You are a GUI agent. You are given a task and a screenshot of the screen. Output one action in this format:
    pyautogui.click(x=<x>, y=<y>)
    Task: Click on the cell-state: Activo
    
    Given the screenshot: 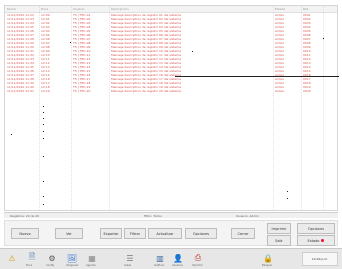 What is the action you would take?
    pyautogui.click(x=280, y=91)
    